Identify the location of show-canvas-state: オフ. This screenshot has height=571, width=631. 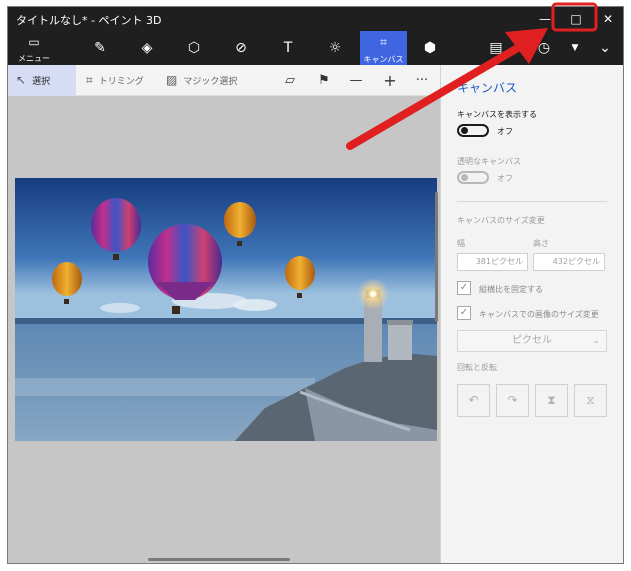
(505, 131).